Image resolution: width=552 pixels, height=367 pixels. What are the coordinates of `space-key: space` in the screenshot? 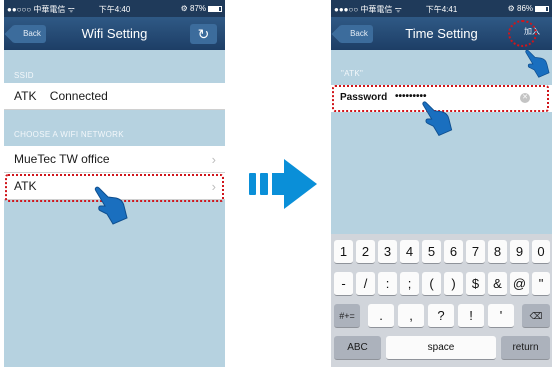 It's located at (441, 348).